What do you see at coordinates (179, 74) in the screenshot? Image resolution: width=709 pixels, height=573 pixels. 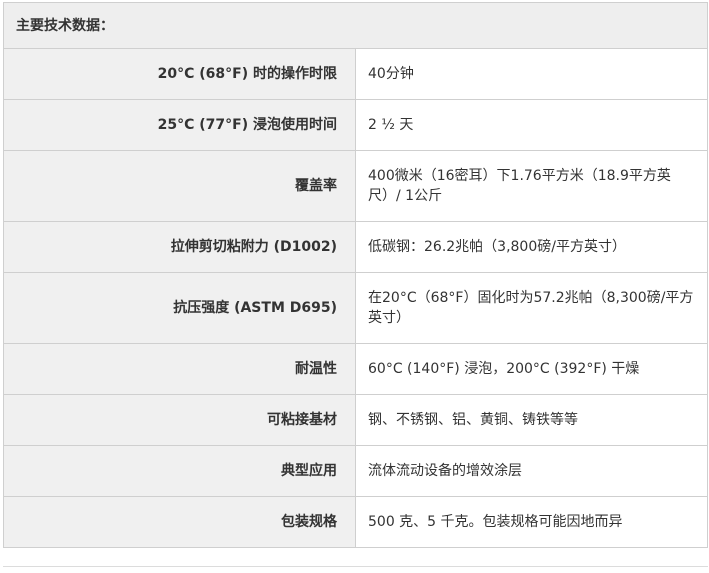 I see `row-label: 20°C (68°F) 时的操作时限` at bounding box center [179, 74].